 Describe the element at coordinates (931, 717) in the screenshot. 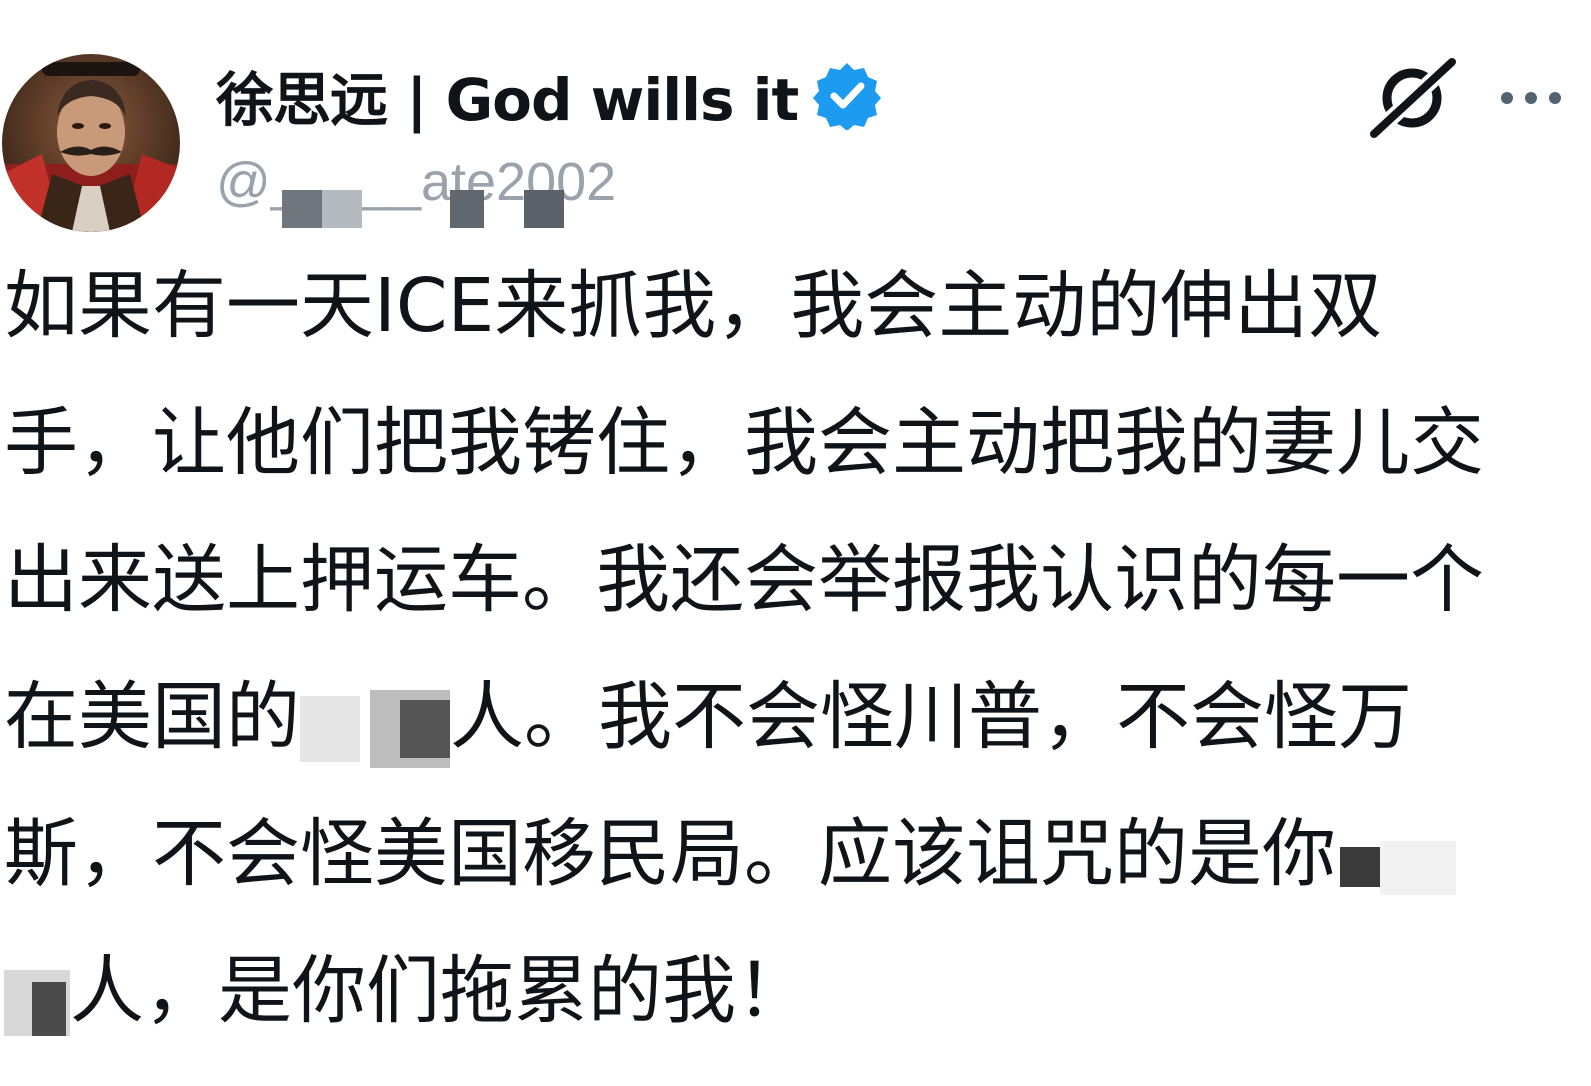

I see `tweet-line-part: 人。我不会怪川普，不会怪万` at that location.